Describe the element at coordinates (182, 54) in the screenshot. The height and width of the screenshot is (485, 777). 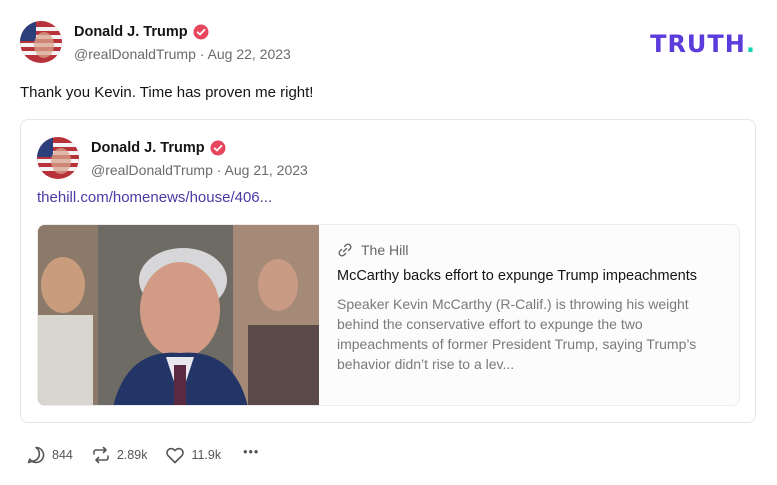
I see `post-meta: @realDonaldTrump · Aug 22, 2023` at that location.